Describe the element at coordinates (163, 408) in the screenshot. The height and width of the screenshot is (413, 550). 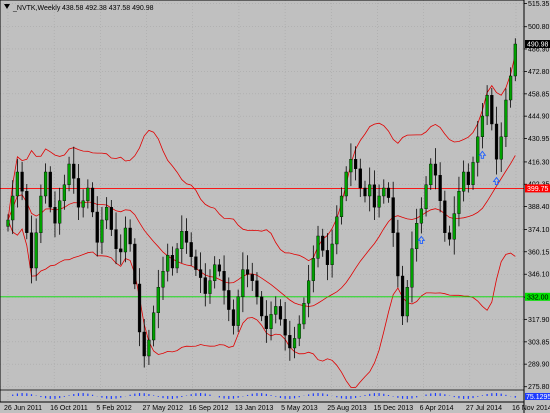
I see `x-tick-label: 27 May 2012` at that location.